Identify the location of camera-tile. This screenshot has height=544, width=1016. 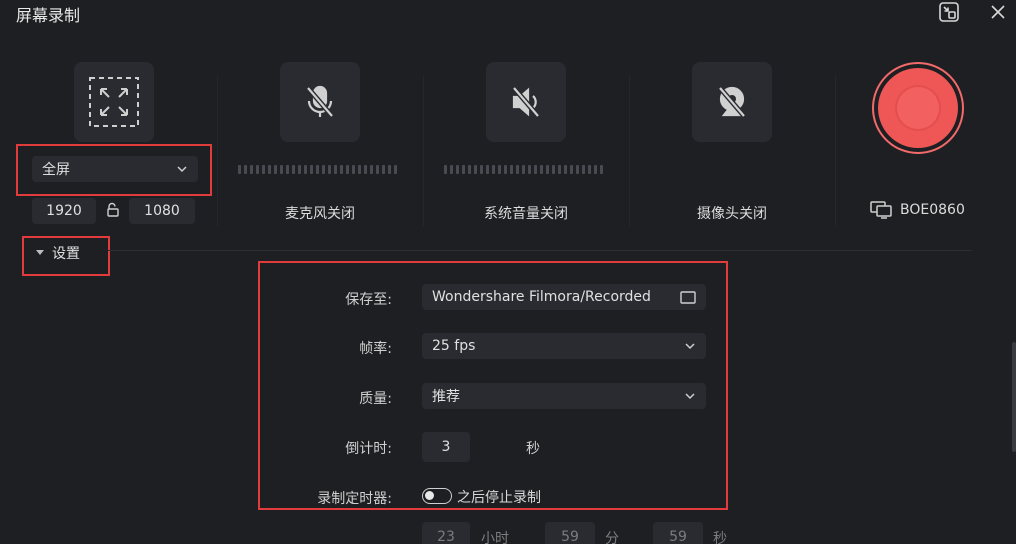
(732, 102).